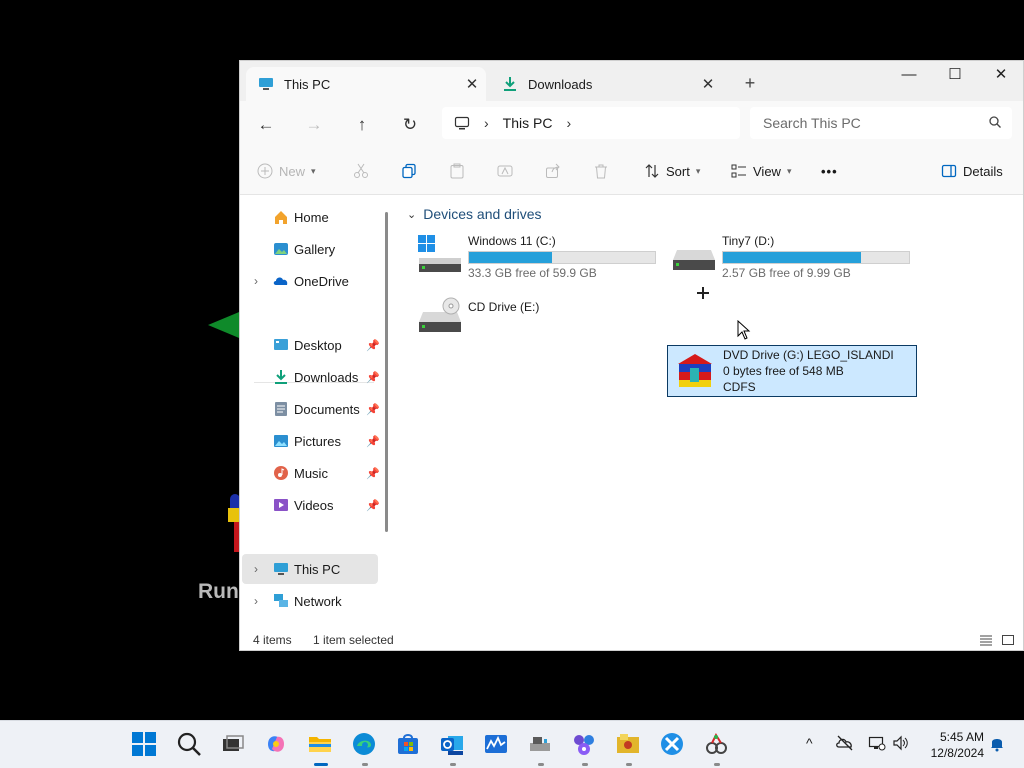  Describe the element at coordinates (553, 171) in the screenshot. I see `share-button` at that location.